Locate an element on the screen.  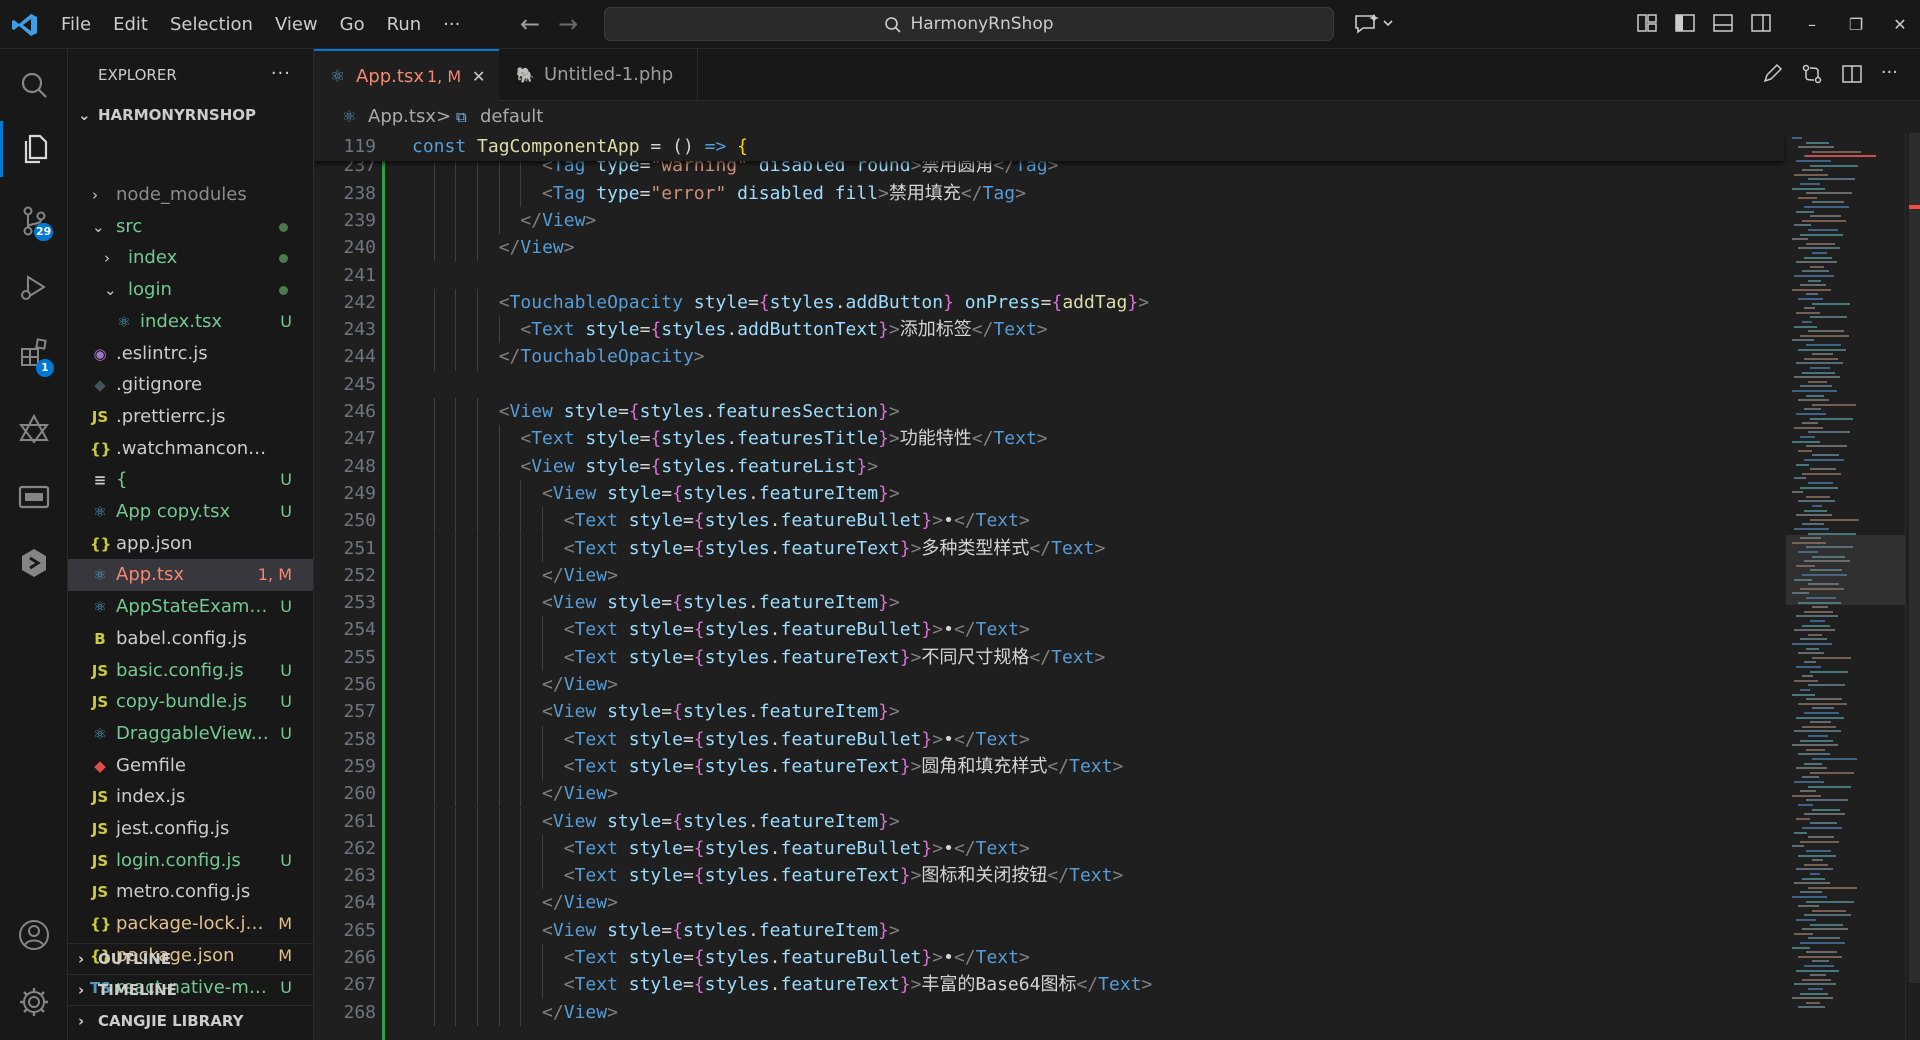
tree-item: ⚛ DraggableView.tsx U is located at coordinates (190, 734).